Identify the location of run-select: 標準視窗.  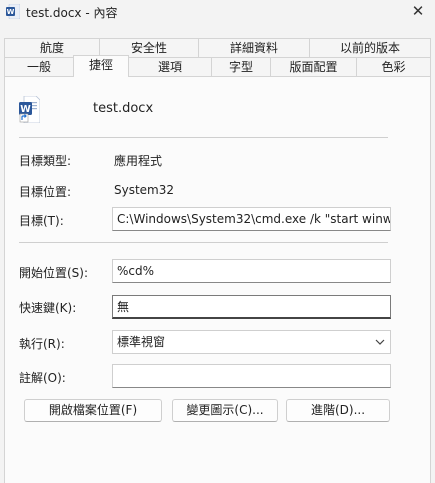
(251, 342).